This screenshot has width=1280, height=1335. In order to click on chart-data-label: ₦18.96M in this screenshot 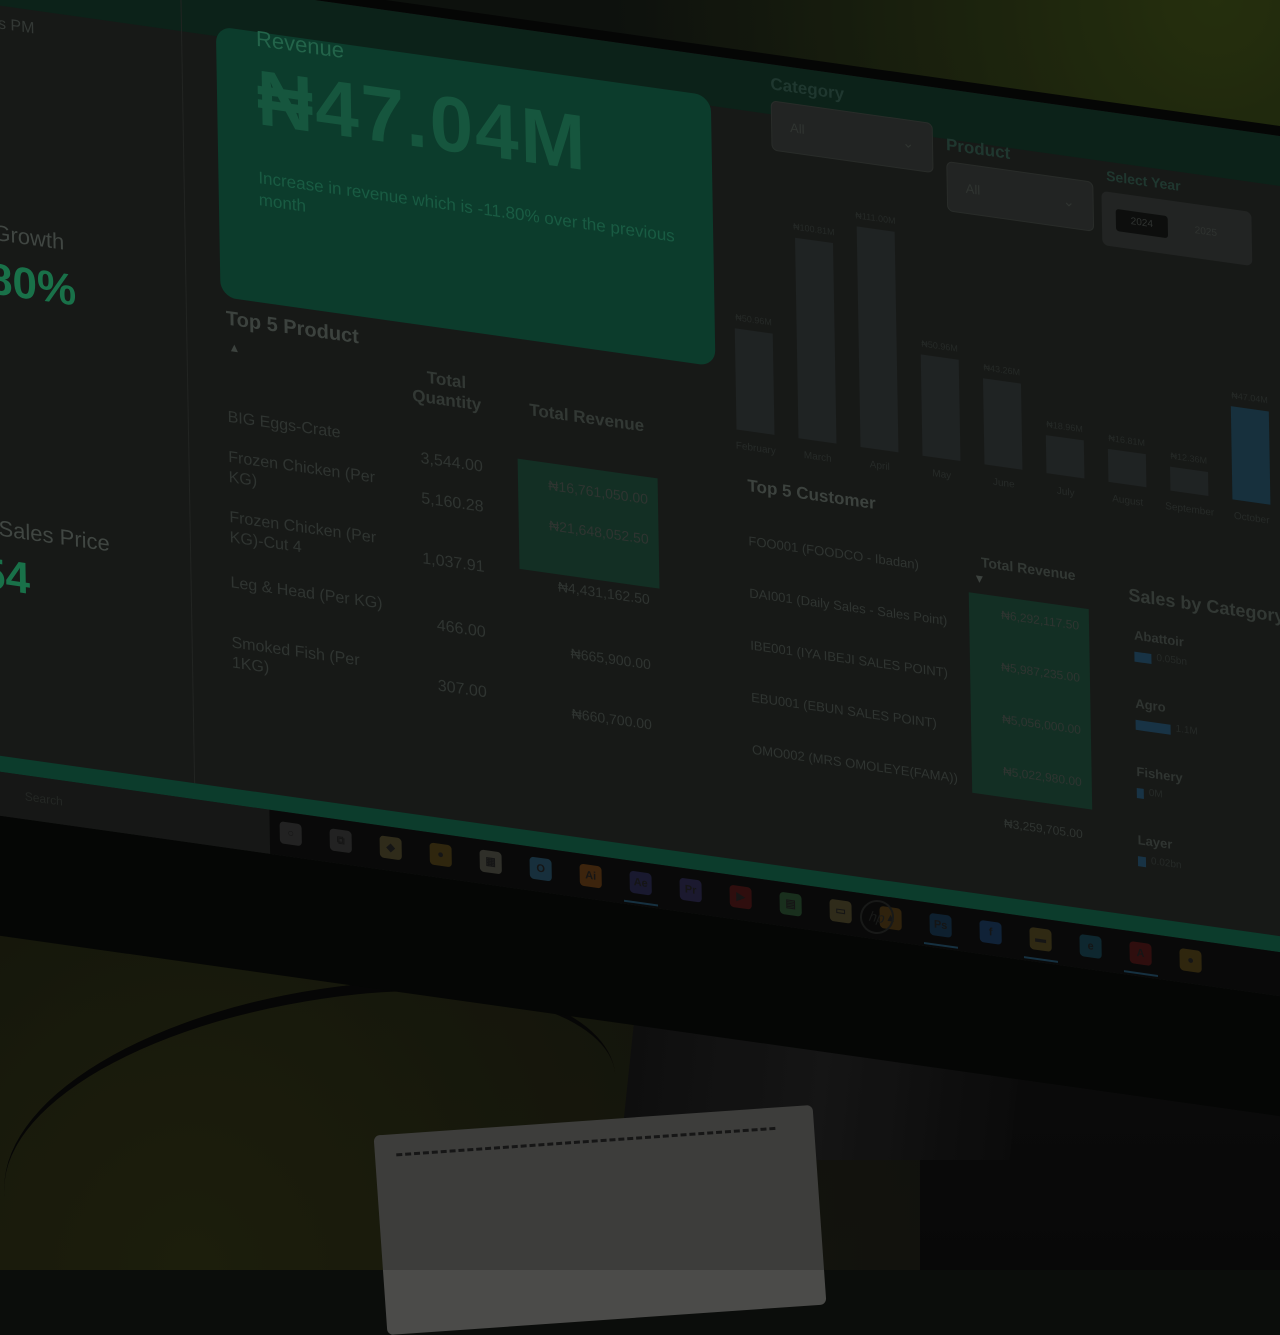, I will do `click(1064, 427)`.